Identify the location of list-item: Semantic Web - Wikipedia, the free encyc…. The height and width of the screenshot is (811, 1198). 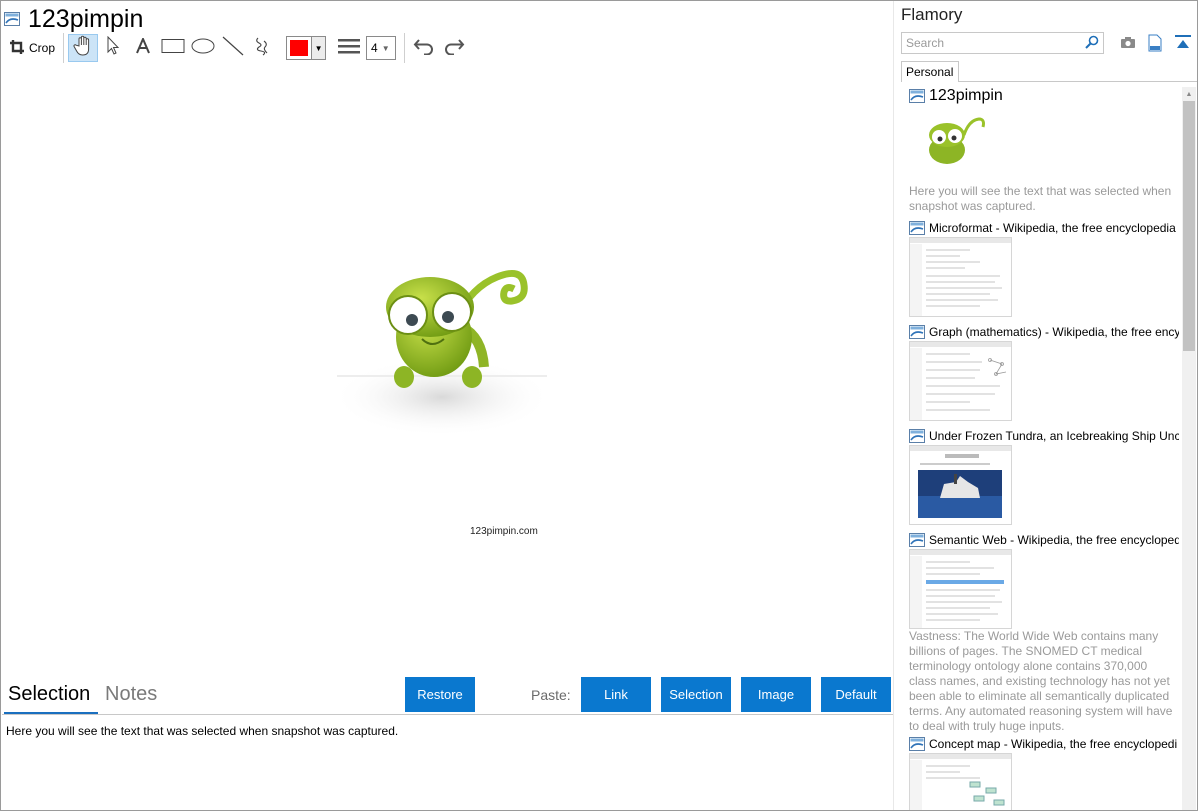
(1044, 633).